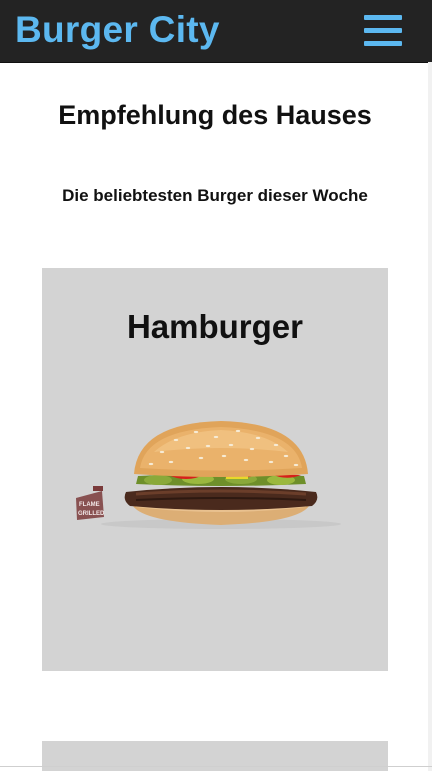 Image resolution: width=432 pixels, height=771 pixels. I want to click on svg-text: FLAME, so click(89, 505).